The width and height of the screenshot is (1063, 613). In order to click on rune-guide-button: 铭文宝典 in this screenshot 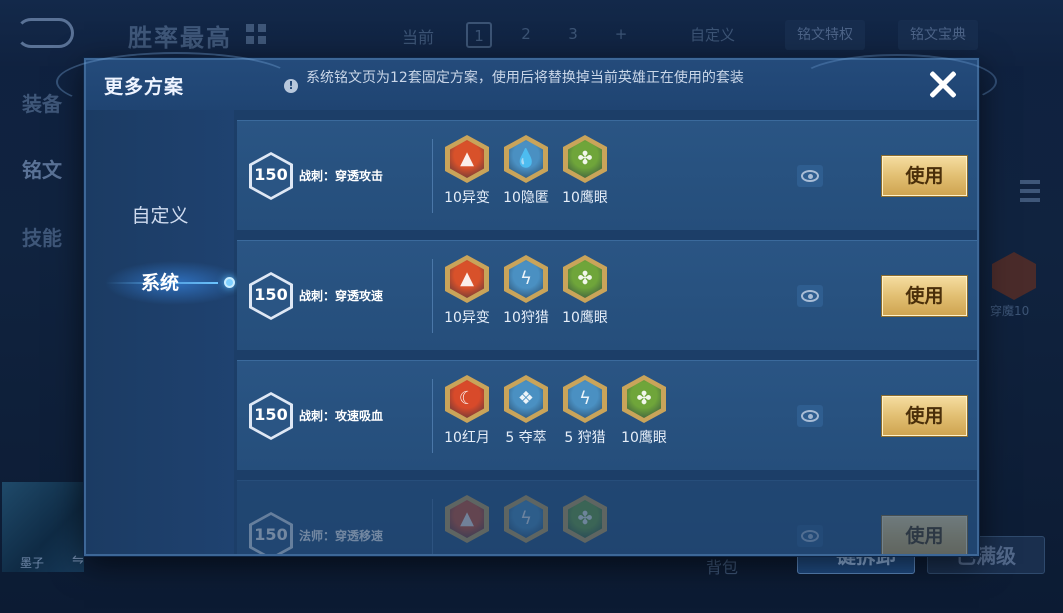, I will do `click(938, 35)`.